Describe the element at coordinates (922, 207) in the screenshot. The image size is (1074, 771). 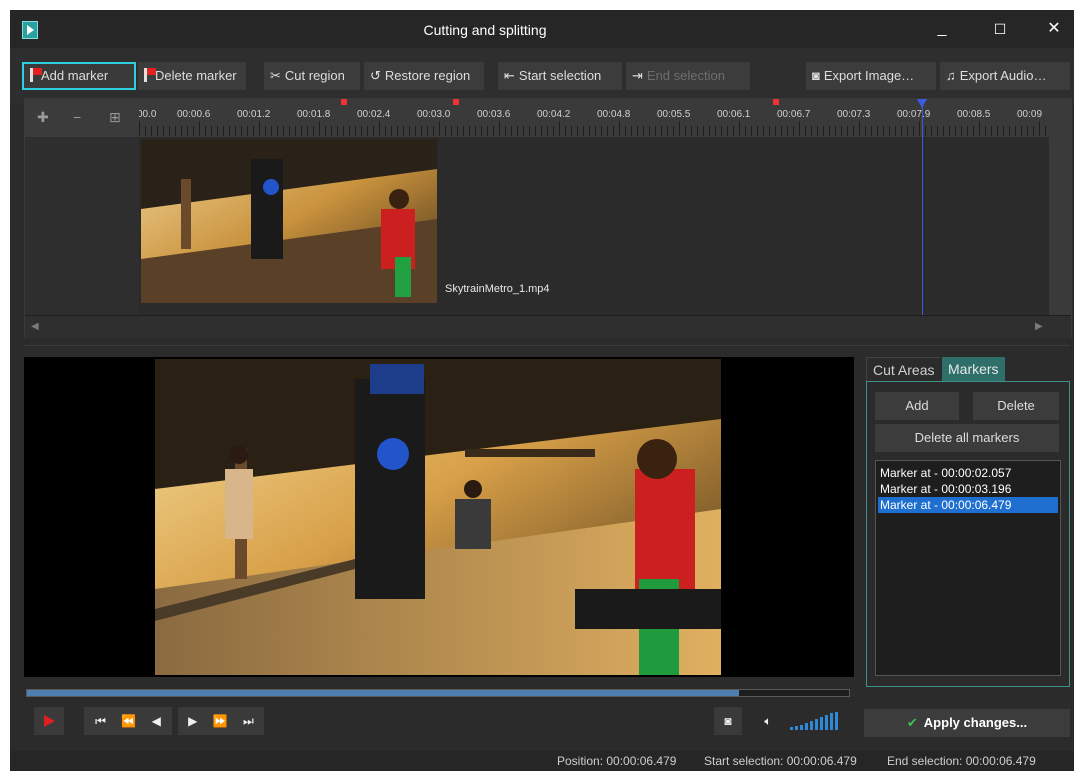
I see `playhead-line` at that location.